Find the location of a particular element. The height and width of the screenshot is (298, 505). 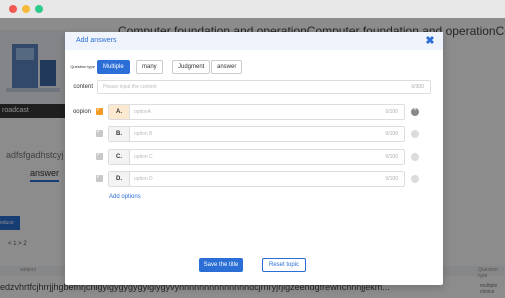

option-a-placeholder: optionA is located at coordinates (142, 112).